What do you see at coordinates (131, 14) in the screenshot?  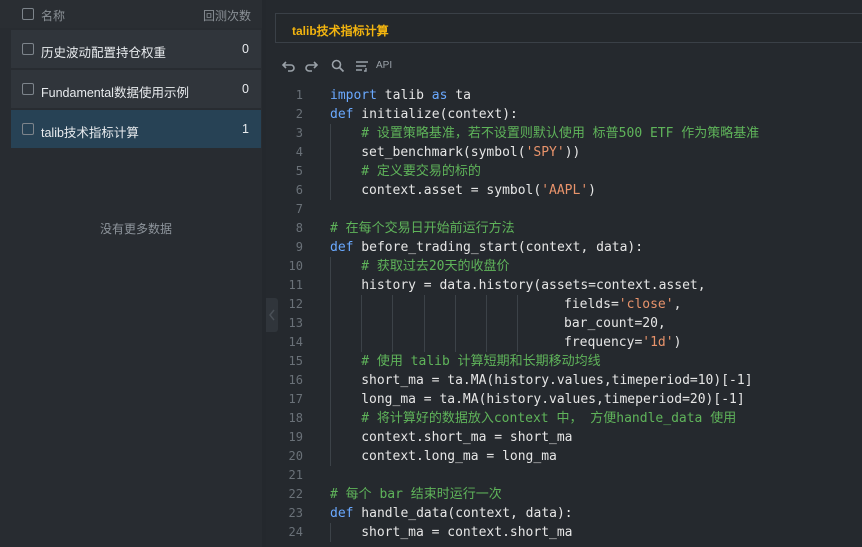 I see `list-header: 名称 回测次数` at bounding box center [131, 14].